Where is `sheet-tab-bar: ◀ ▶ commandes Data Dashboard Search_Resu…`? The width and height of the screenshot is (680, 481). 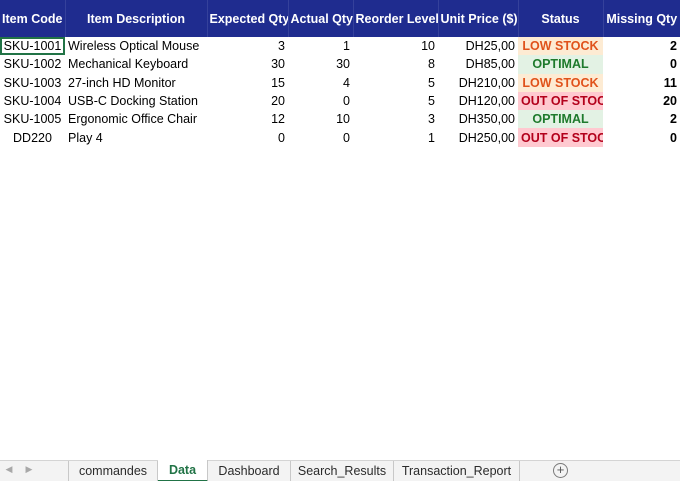
sheet-tab-bar: ◀ ▶ commandes Data Dashboard Search_Resu… is located at coordinates (340, 470).